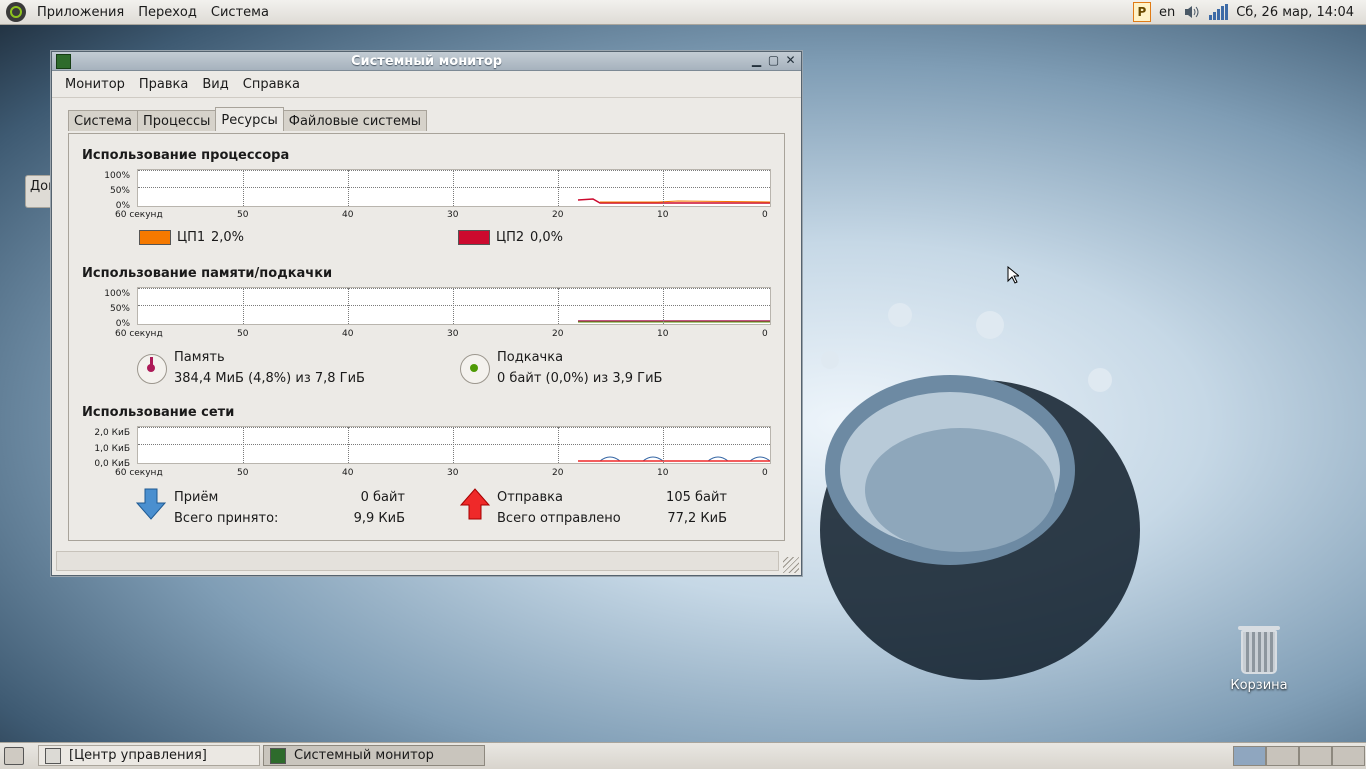  I want to click on tab-resources: Ресурсы, so click(249, 119).